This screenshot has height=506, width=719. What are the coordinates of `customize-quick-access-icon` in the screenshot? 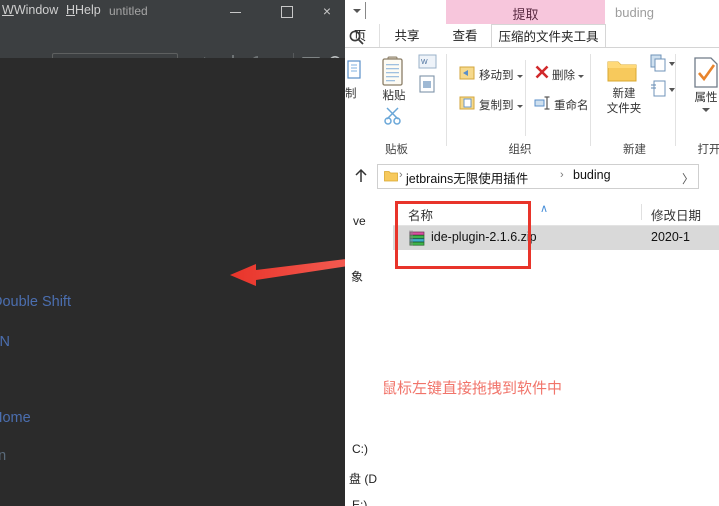 It's located at (360, 12).